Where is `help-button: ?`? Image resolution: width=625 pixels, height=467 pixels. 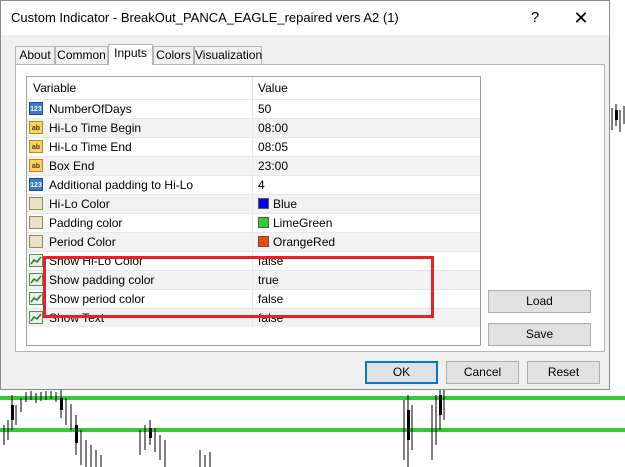
help-button: ? is located at coordinates (535, 18).